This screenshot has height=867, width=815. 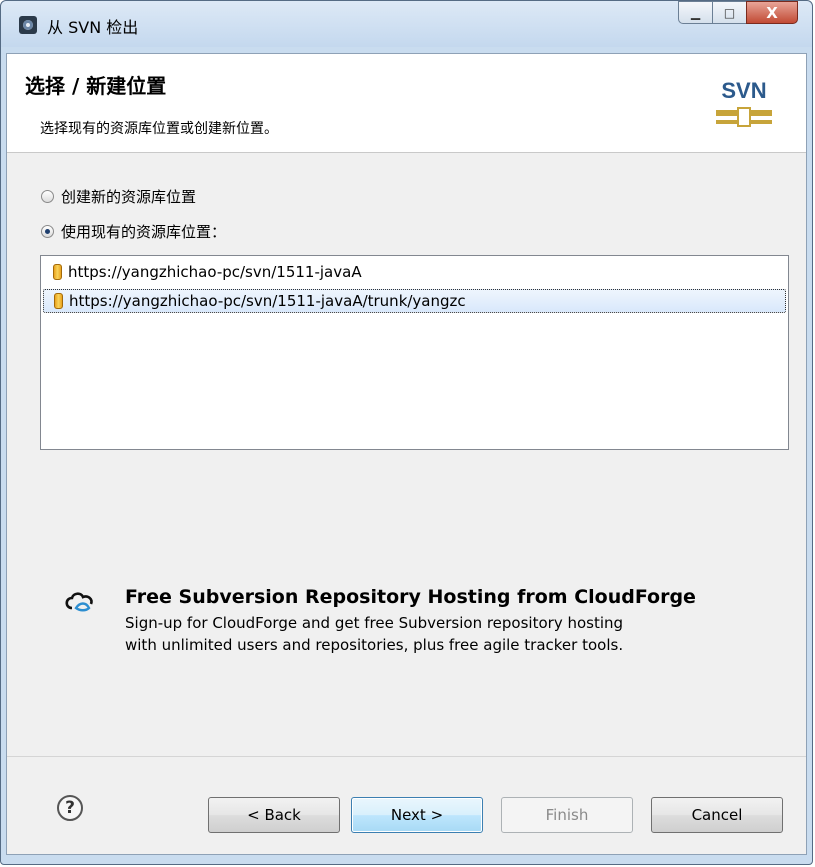 What do you see at coordinates (47, 196) in the screenshot?
I see `radio-unchecked-icon` at bounding box center [47, 196].